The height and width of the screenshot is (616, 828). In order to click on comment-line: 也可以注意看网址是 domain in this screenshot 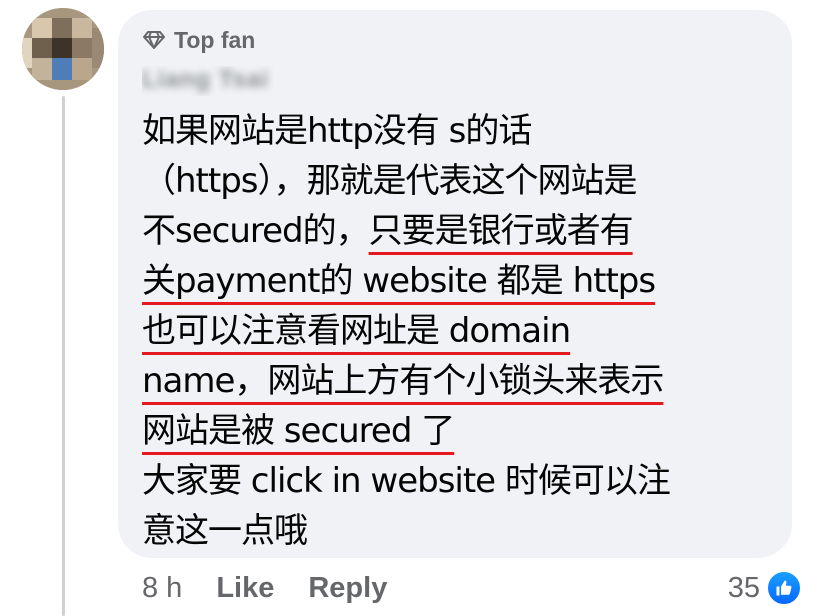, I will do `click(462, 331)`.